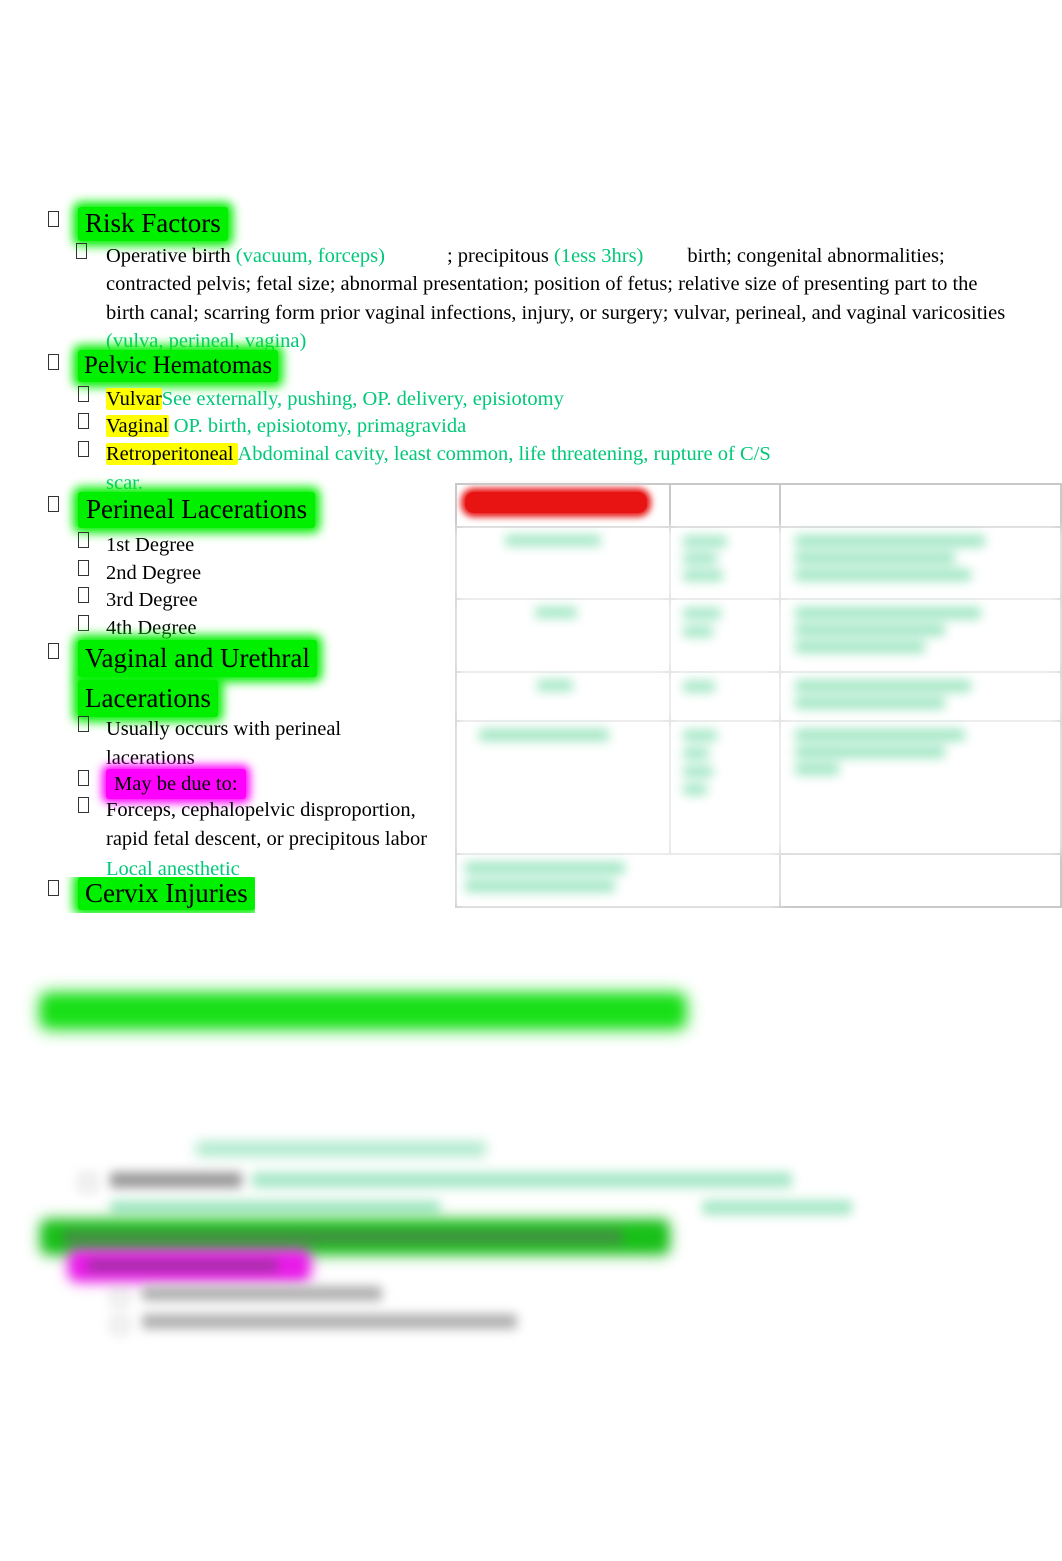 This screenshot has height=1561, width=1062. Describe the element at coordinates (134, 399) in the screenshot. I see `term-vulvar: Vulvar` at that location.